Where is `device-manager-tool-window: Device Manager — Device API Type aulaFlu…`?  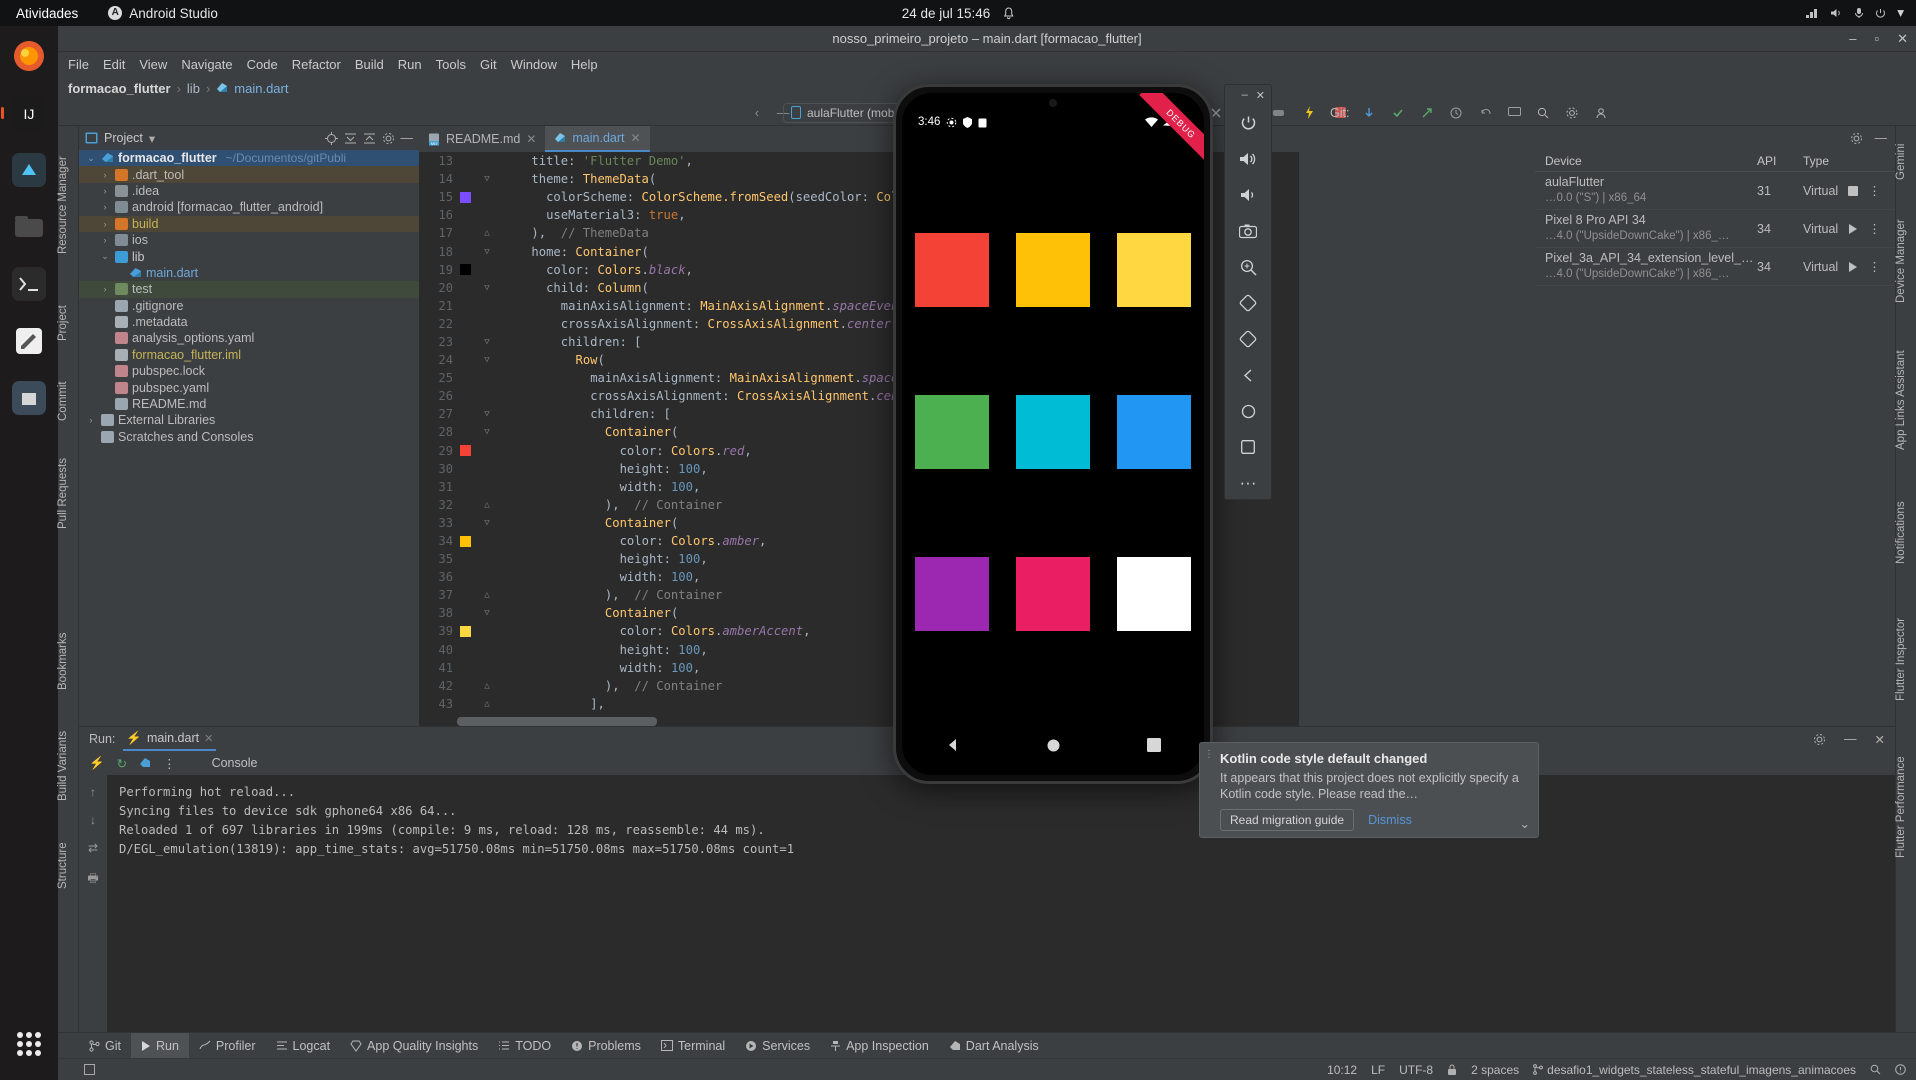 device-manager-tool-window: Device Manager — Device API Type aulaFlu… is located at coordinates (1715, 426).